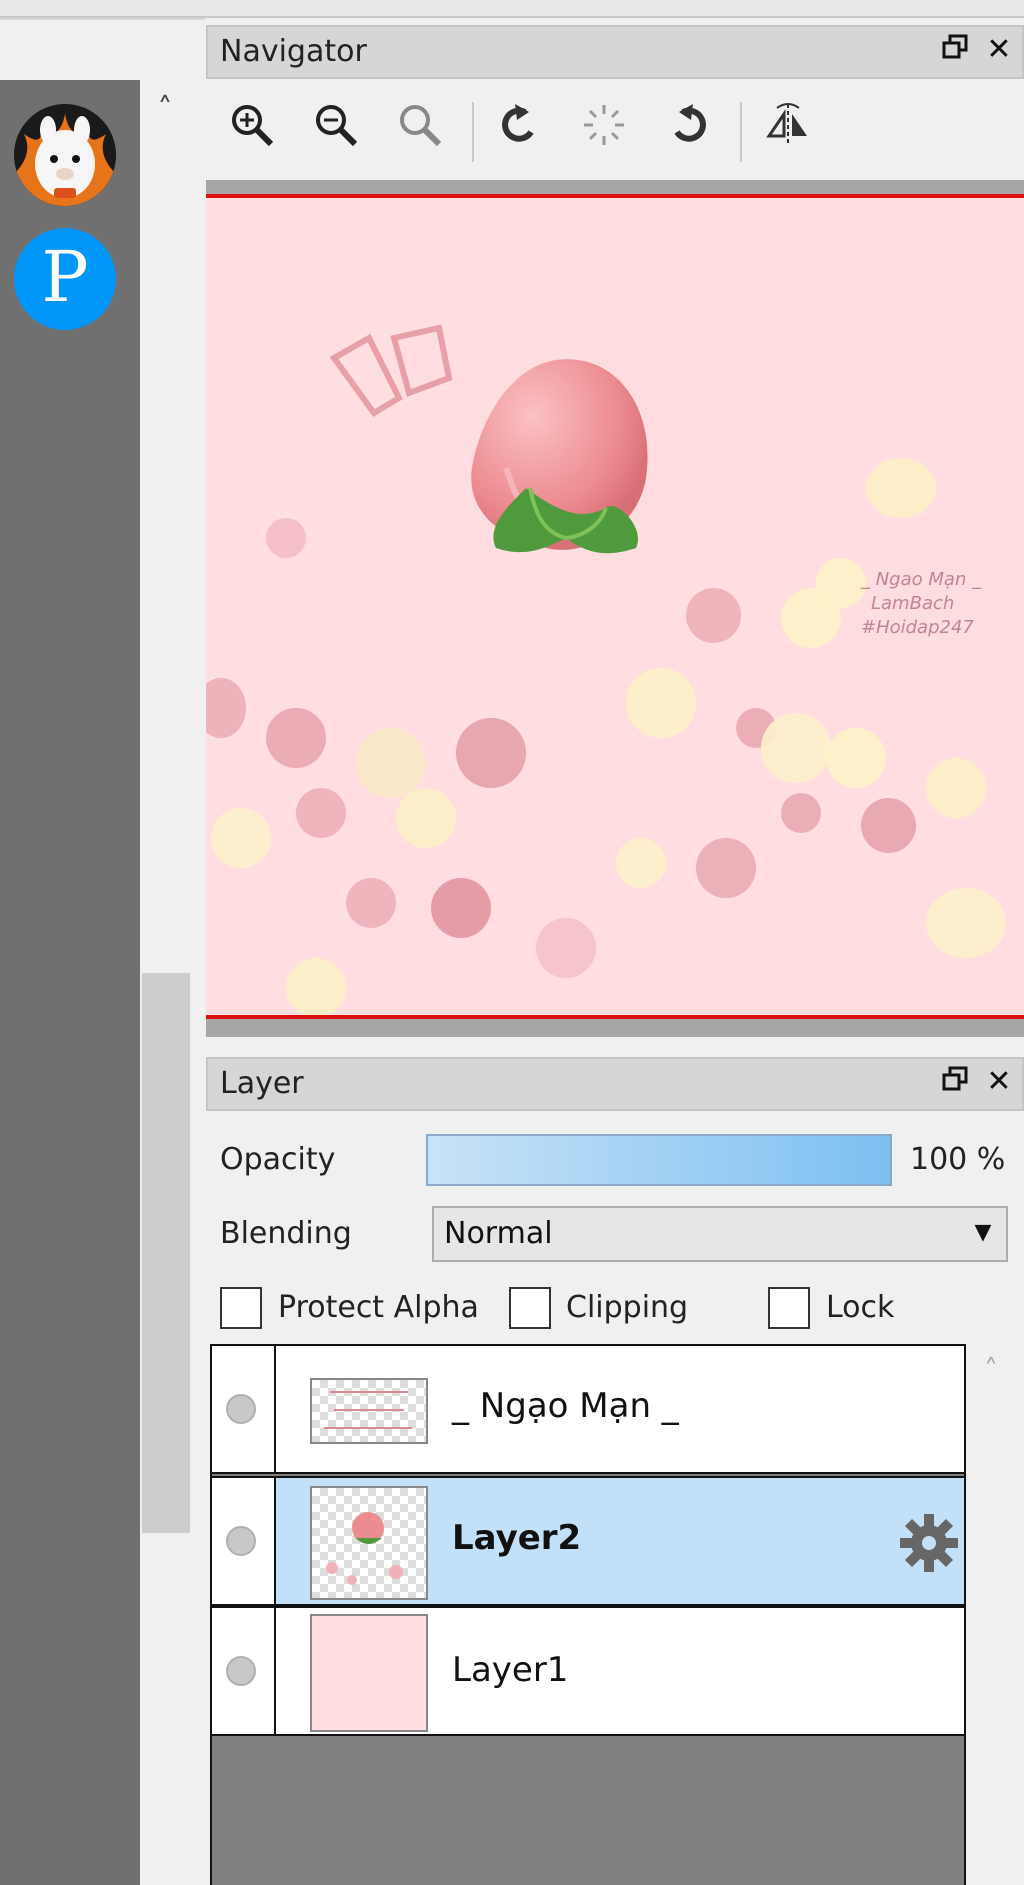 This screenshot has height=1885, width=1024. Describe the element at coordinates (65, 279) in the screenshot. I see `pixiv-icon: P` at that location.